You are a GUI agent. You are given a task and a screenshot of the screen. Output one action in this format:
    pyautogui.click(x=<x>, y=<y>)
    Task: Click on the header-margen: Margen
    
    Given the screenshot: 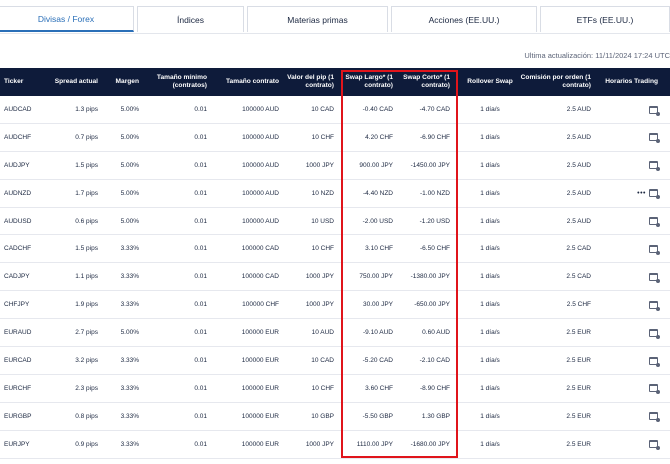 What is the action you would take?
    pyautogui.click(x=127, y=81)
    